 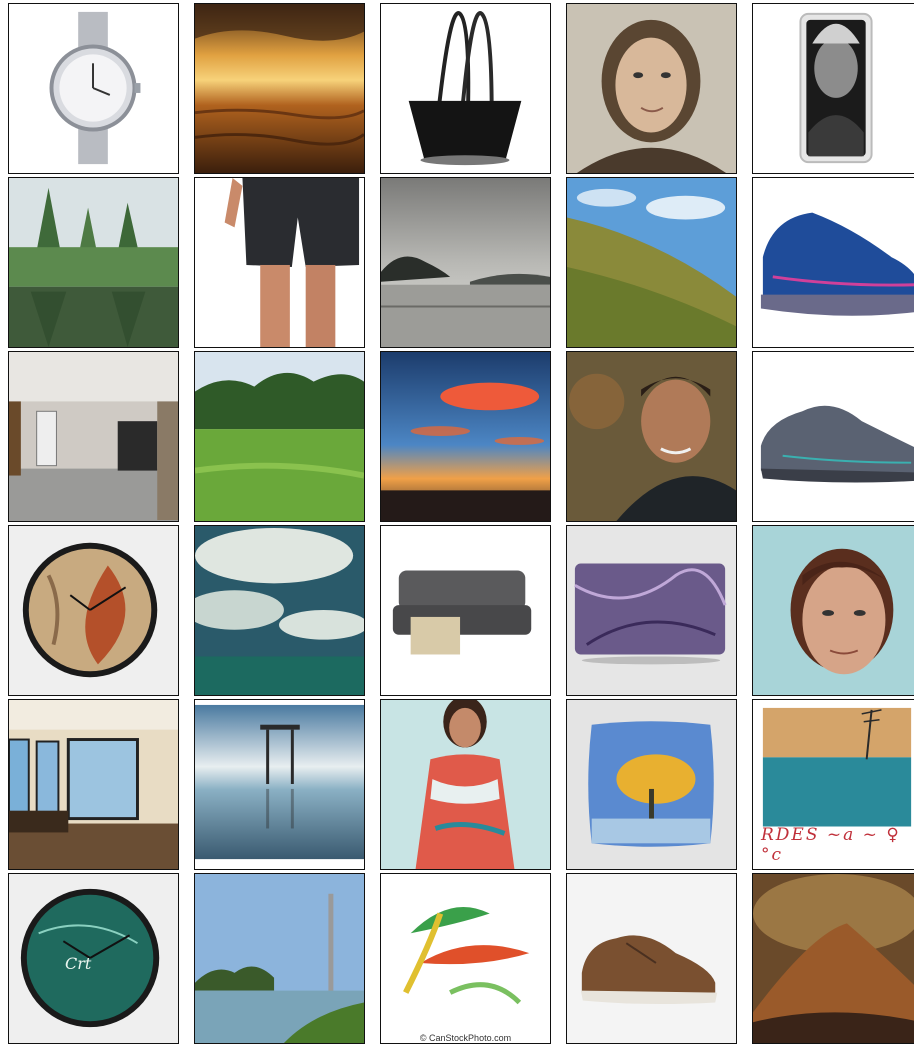 I want to click on watch-image, so click(x=93, y=88).